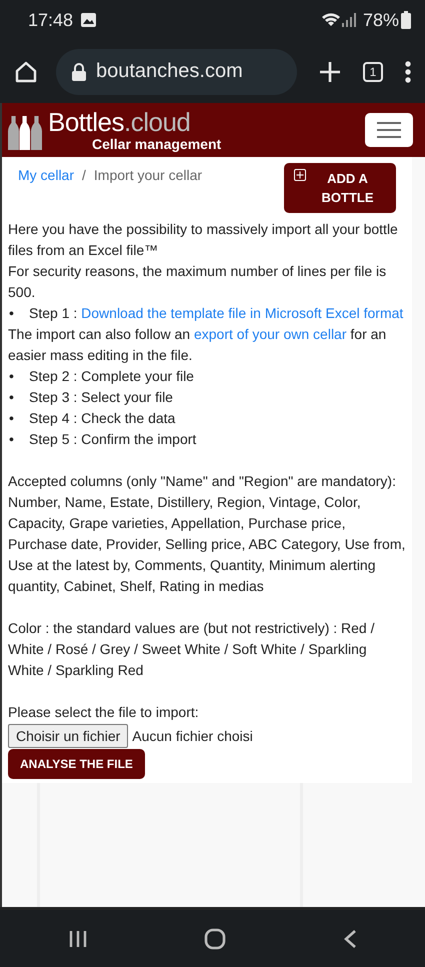 The image size is (425, 967). Describe the element at coordinates (157, 144) in the screenshot. I see `tagline: Cellar management` at that location.